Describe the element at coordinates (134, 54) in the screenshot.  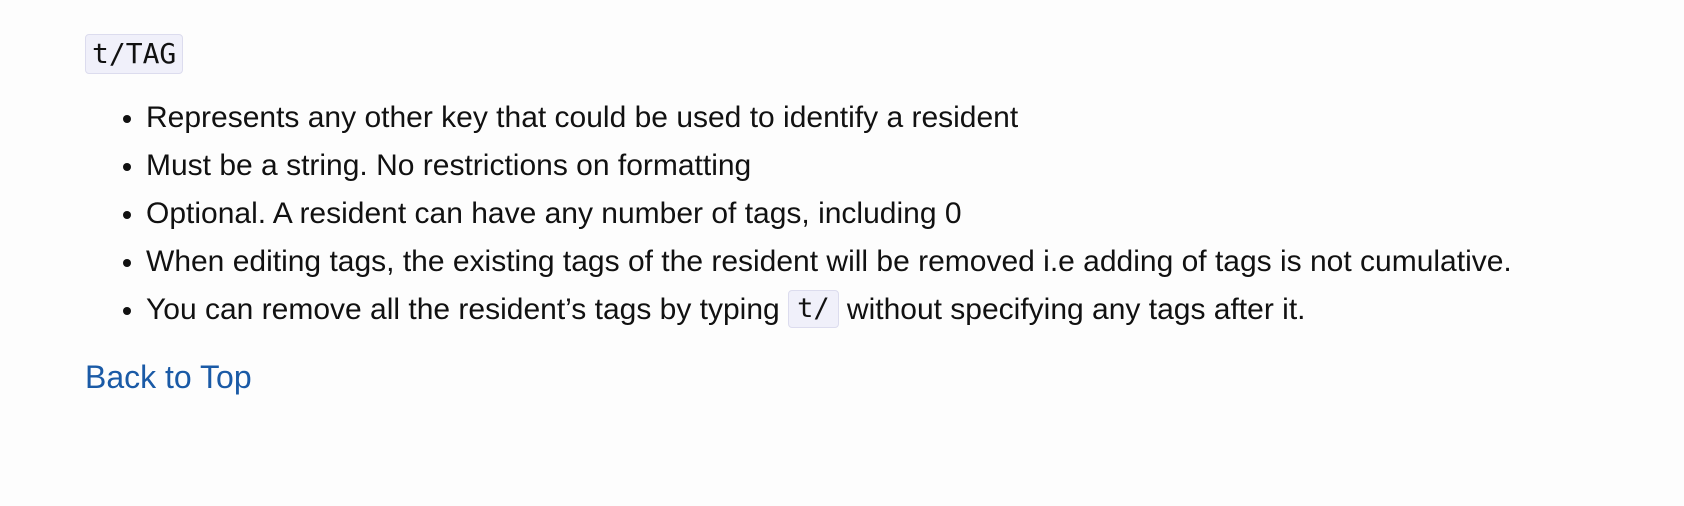
I see `parameter-code-heading: t/TAG` at that location.